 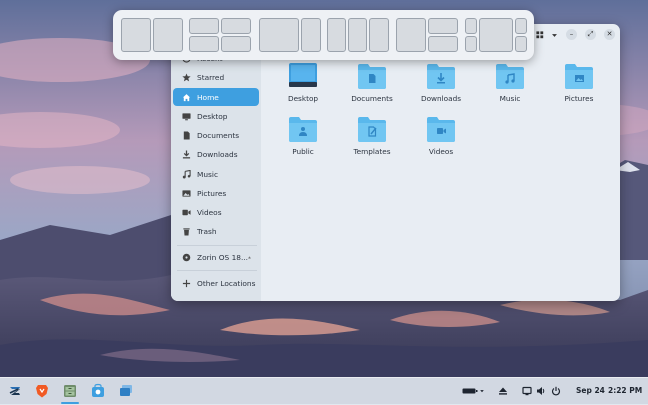 I want to click on tray-dropdown, so click(x=482, y=391).